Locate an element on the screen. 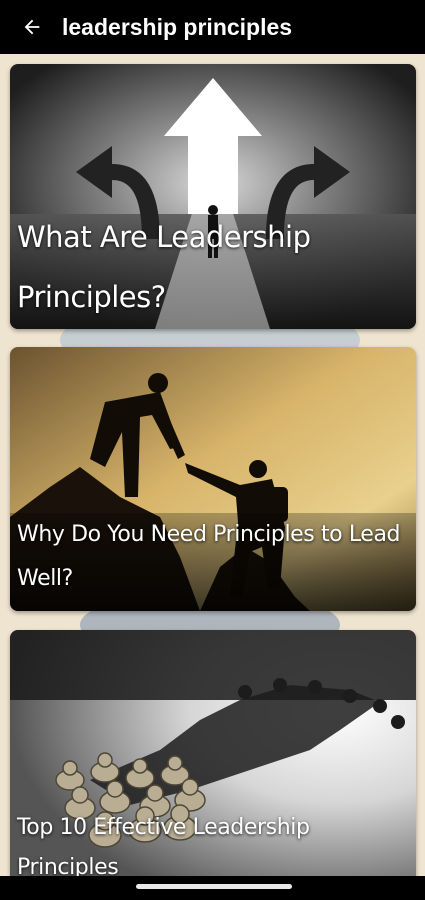 The height and width of the screenshot is (900, 425). card-title: Why Do You Need Principles to Lead Well? is located at coordinates (213, 562).